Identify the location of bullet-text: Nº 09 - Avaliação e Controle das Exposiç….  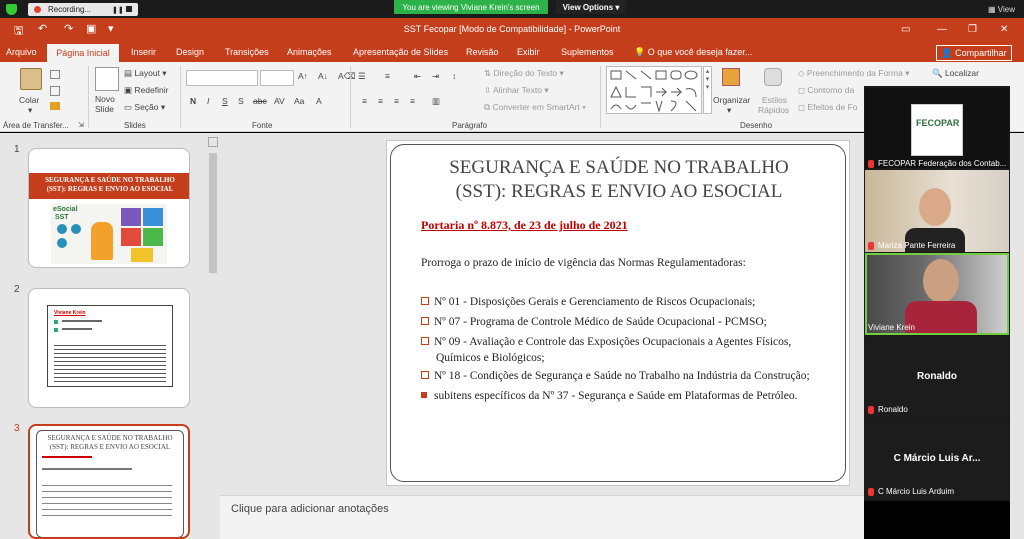
(613, 342).